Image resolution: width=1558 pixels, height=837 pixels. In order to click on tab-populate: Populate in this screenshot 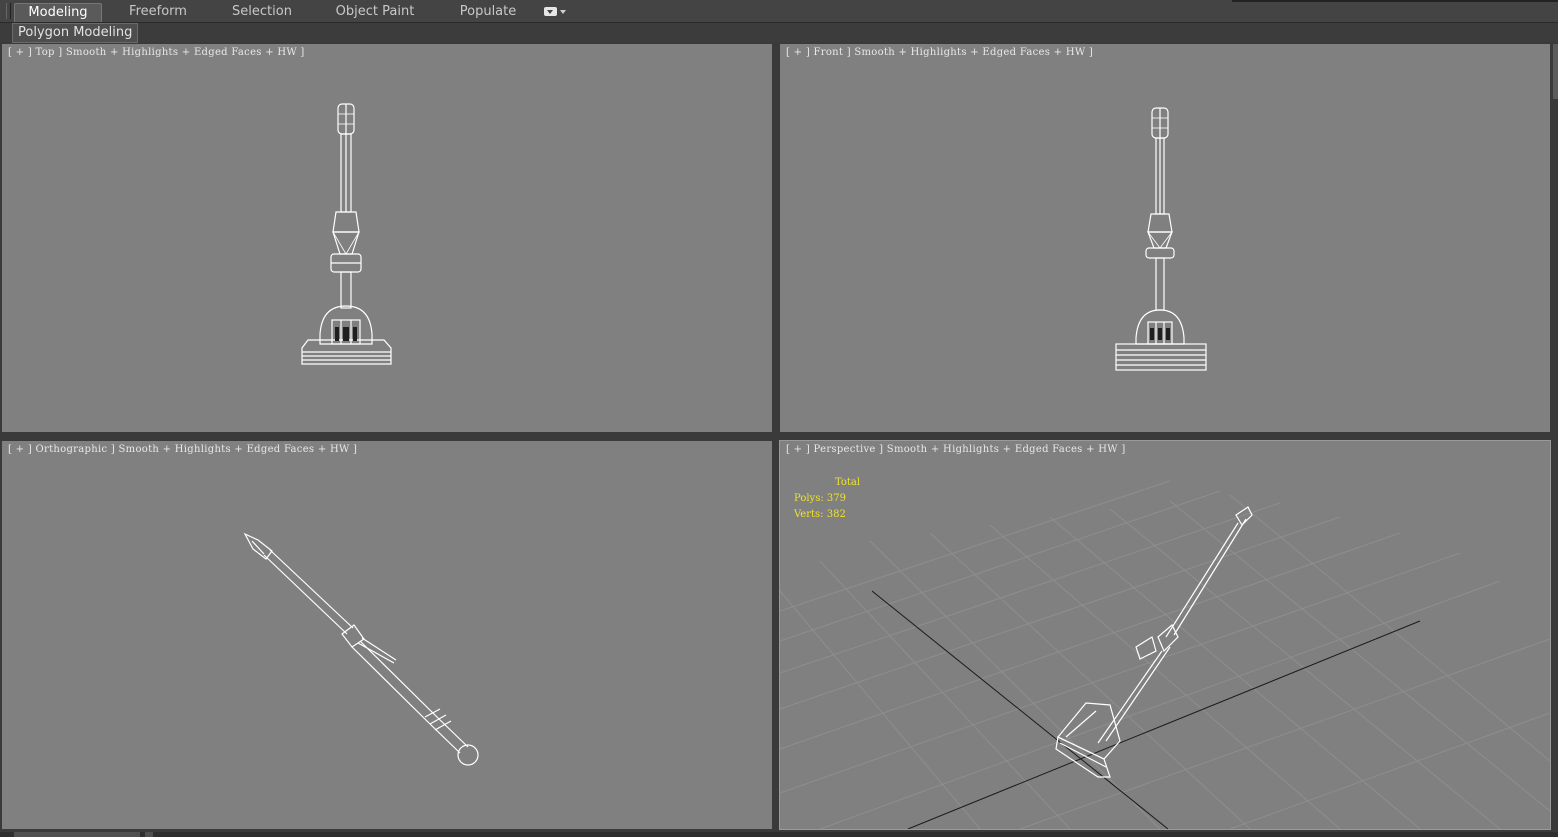, I will do `click(488, 12)`.